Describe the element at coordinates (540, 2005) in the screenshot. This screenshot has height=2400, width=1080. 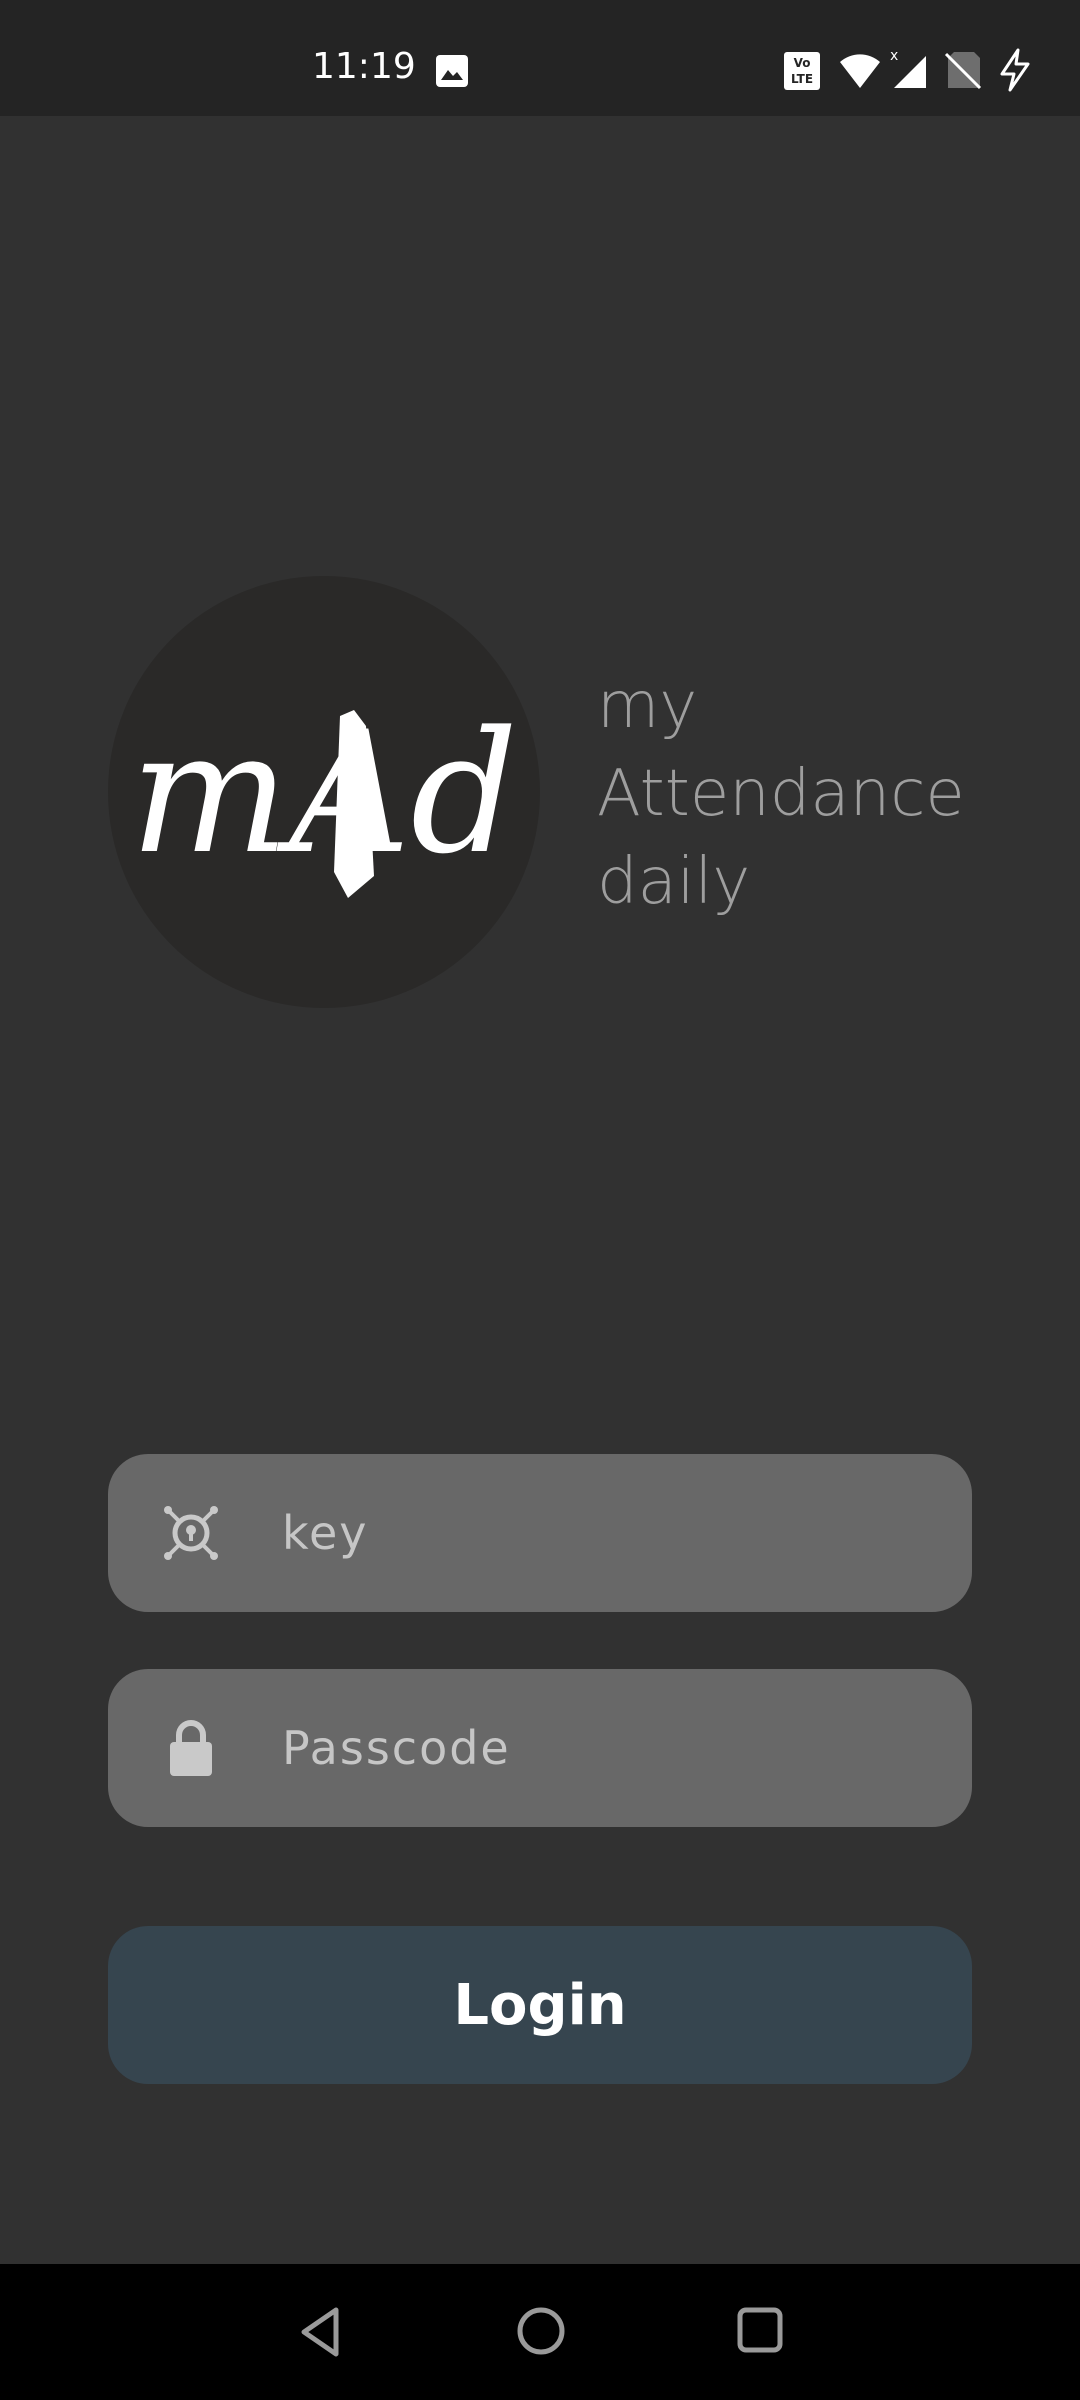
I see `login-button: Login` at that location.